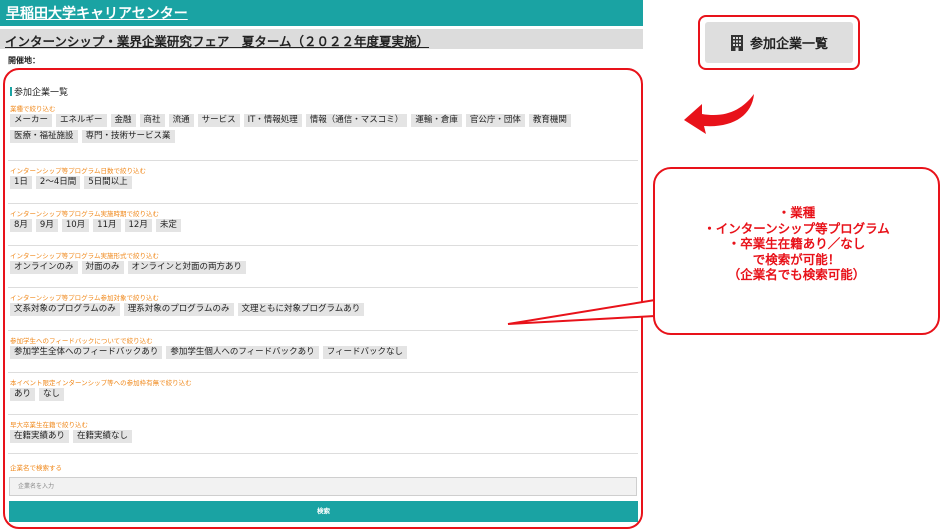 The width and height of the screenshot is (940, 529). What do you see at coordinates (788, 44) in the screenshot?
I see `company-list-button-label: 参加企業一覧` at bounding box center [788, 44].